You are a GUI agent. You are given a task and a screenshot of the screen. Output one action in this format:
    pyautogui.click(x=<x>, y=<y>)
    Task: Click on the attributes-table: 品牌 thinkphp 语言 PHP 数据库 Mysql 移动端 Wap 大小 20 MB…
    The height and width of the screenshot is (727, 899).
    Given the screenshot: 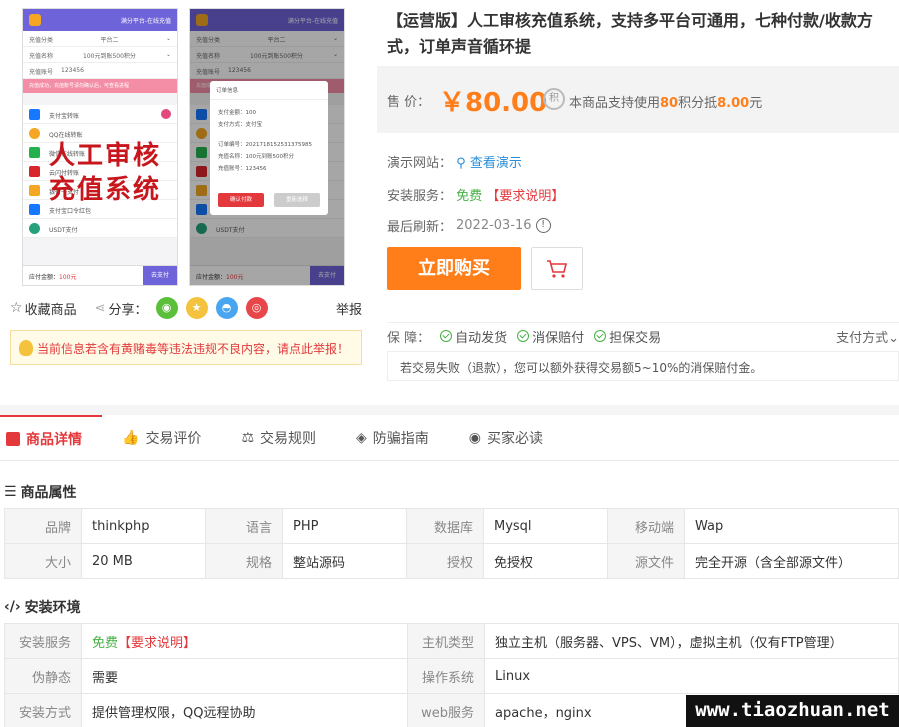 What is the action you would take?
    pyautogui.click(x=451, y=543)
    